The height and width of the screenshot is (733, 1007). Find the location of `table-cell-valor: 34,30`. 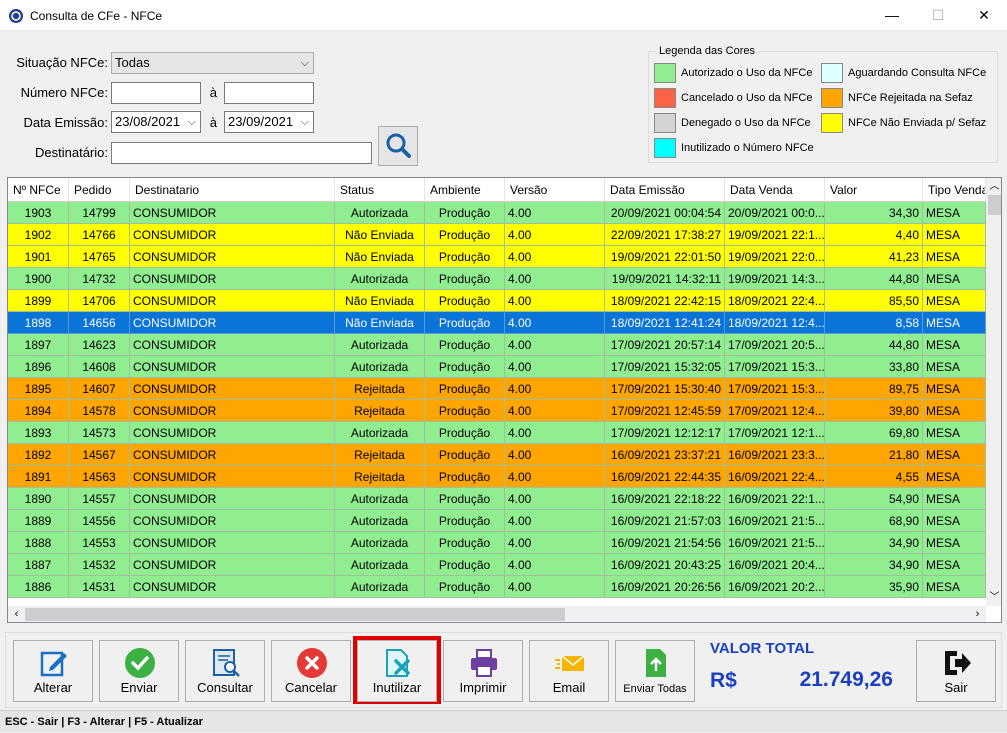

table-cell-valor: 34,30 is located at coordinates (874, 213).